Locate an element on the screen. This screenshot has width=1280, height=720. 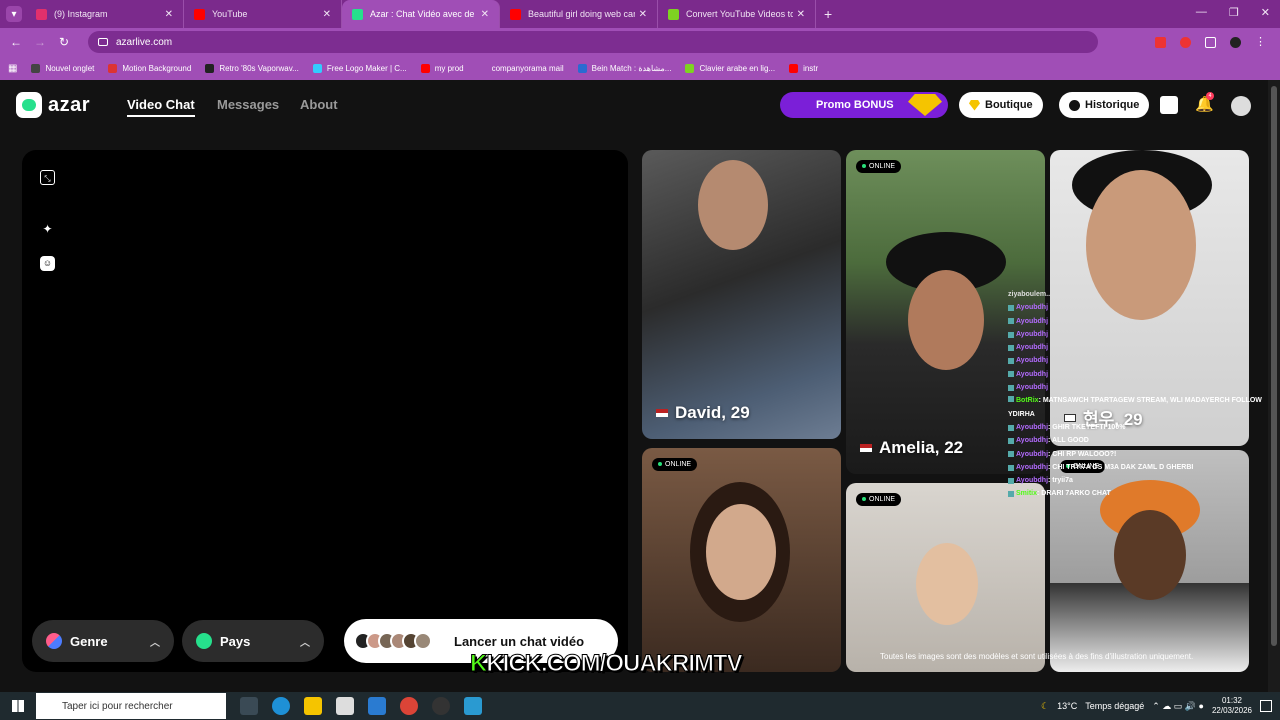
nav-messages: Messages is located at coordinates (248, 104).